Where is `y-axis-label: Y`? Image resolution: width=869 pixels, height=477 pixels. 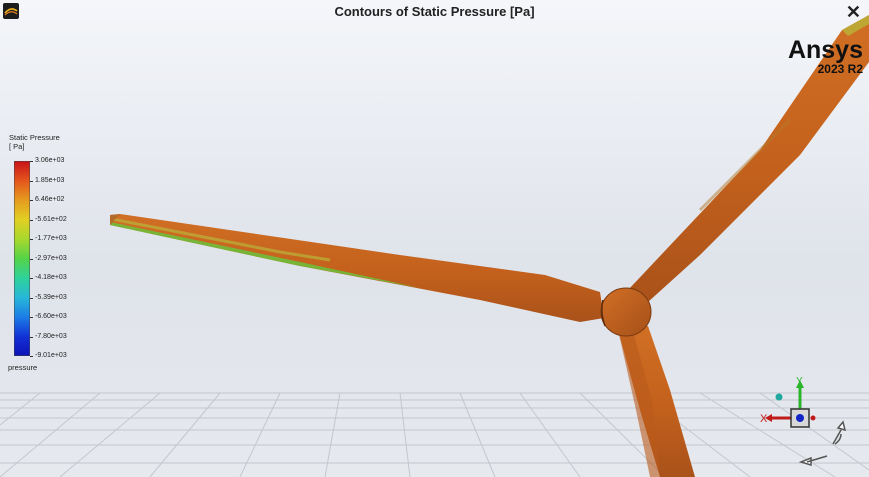
y-axis-label: Y is located at coordinates (799, 381).